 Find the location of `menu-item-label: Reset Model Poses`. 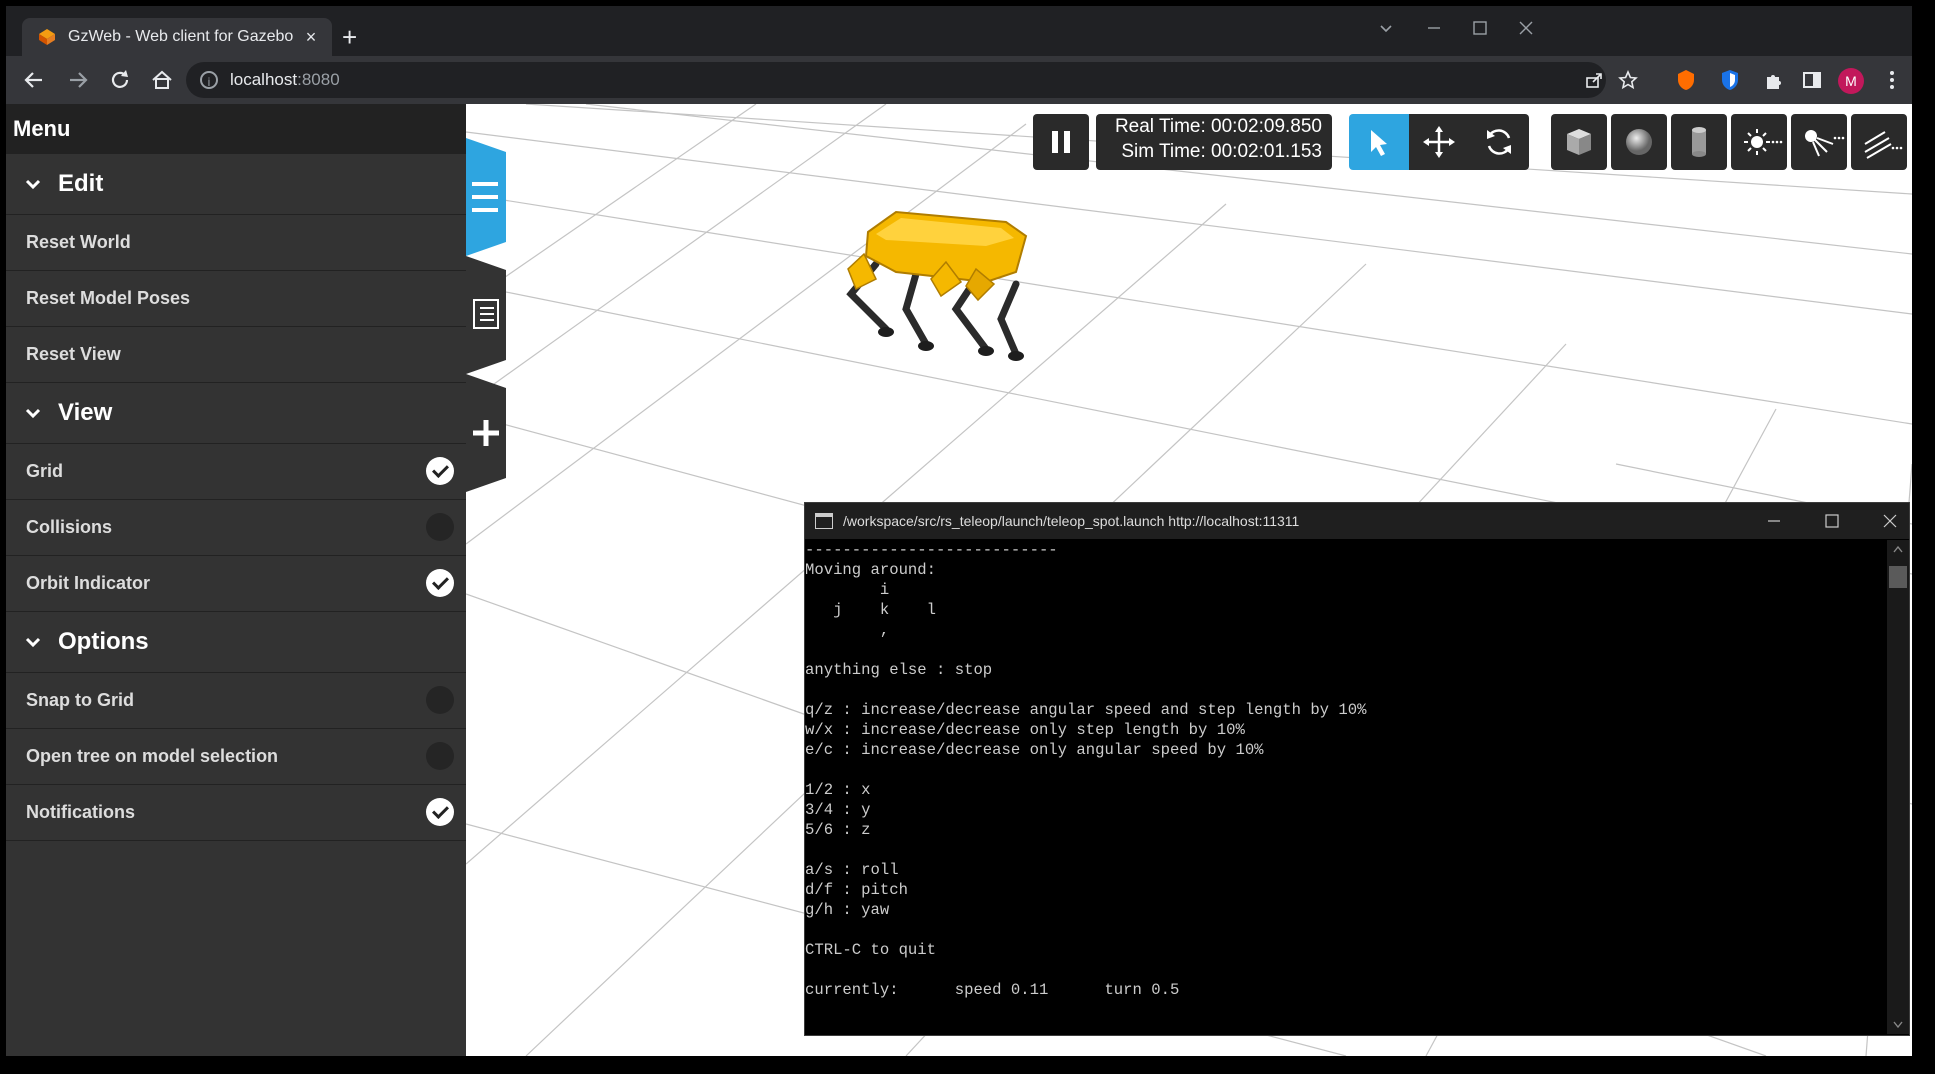

menu-item-label: Reset Model Poses is located at coordinates (108, 298).